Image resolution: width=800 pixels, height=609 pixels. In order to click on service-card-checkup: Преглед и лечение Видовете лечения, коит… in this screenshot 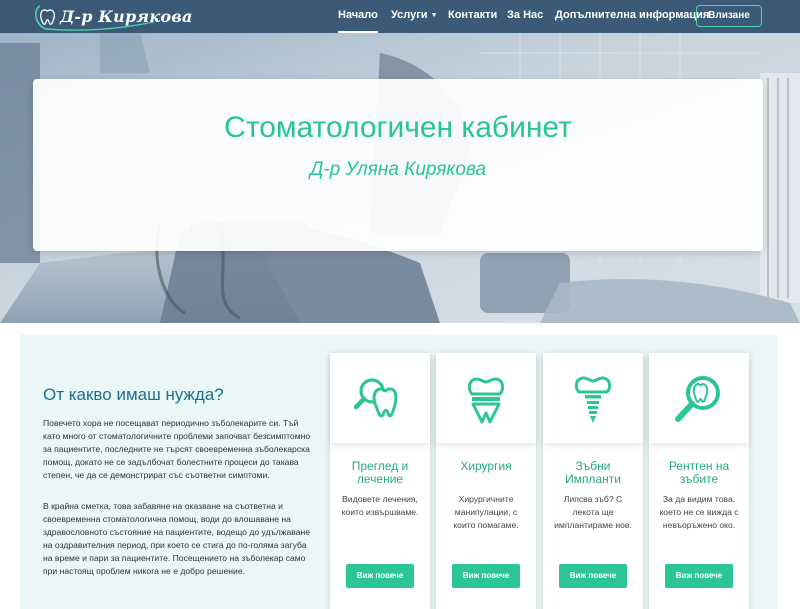, I will do `click(380, 481)`.